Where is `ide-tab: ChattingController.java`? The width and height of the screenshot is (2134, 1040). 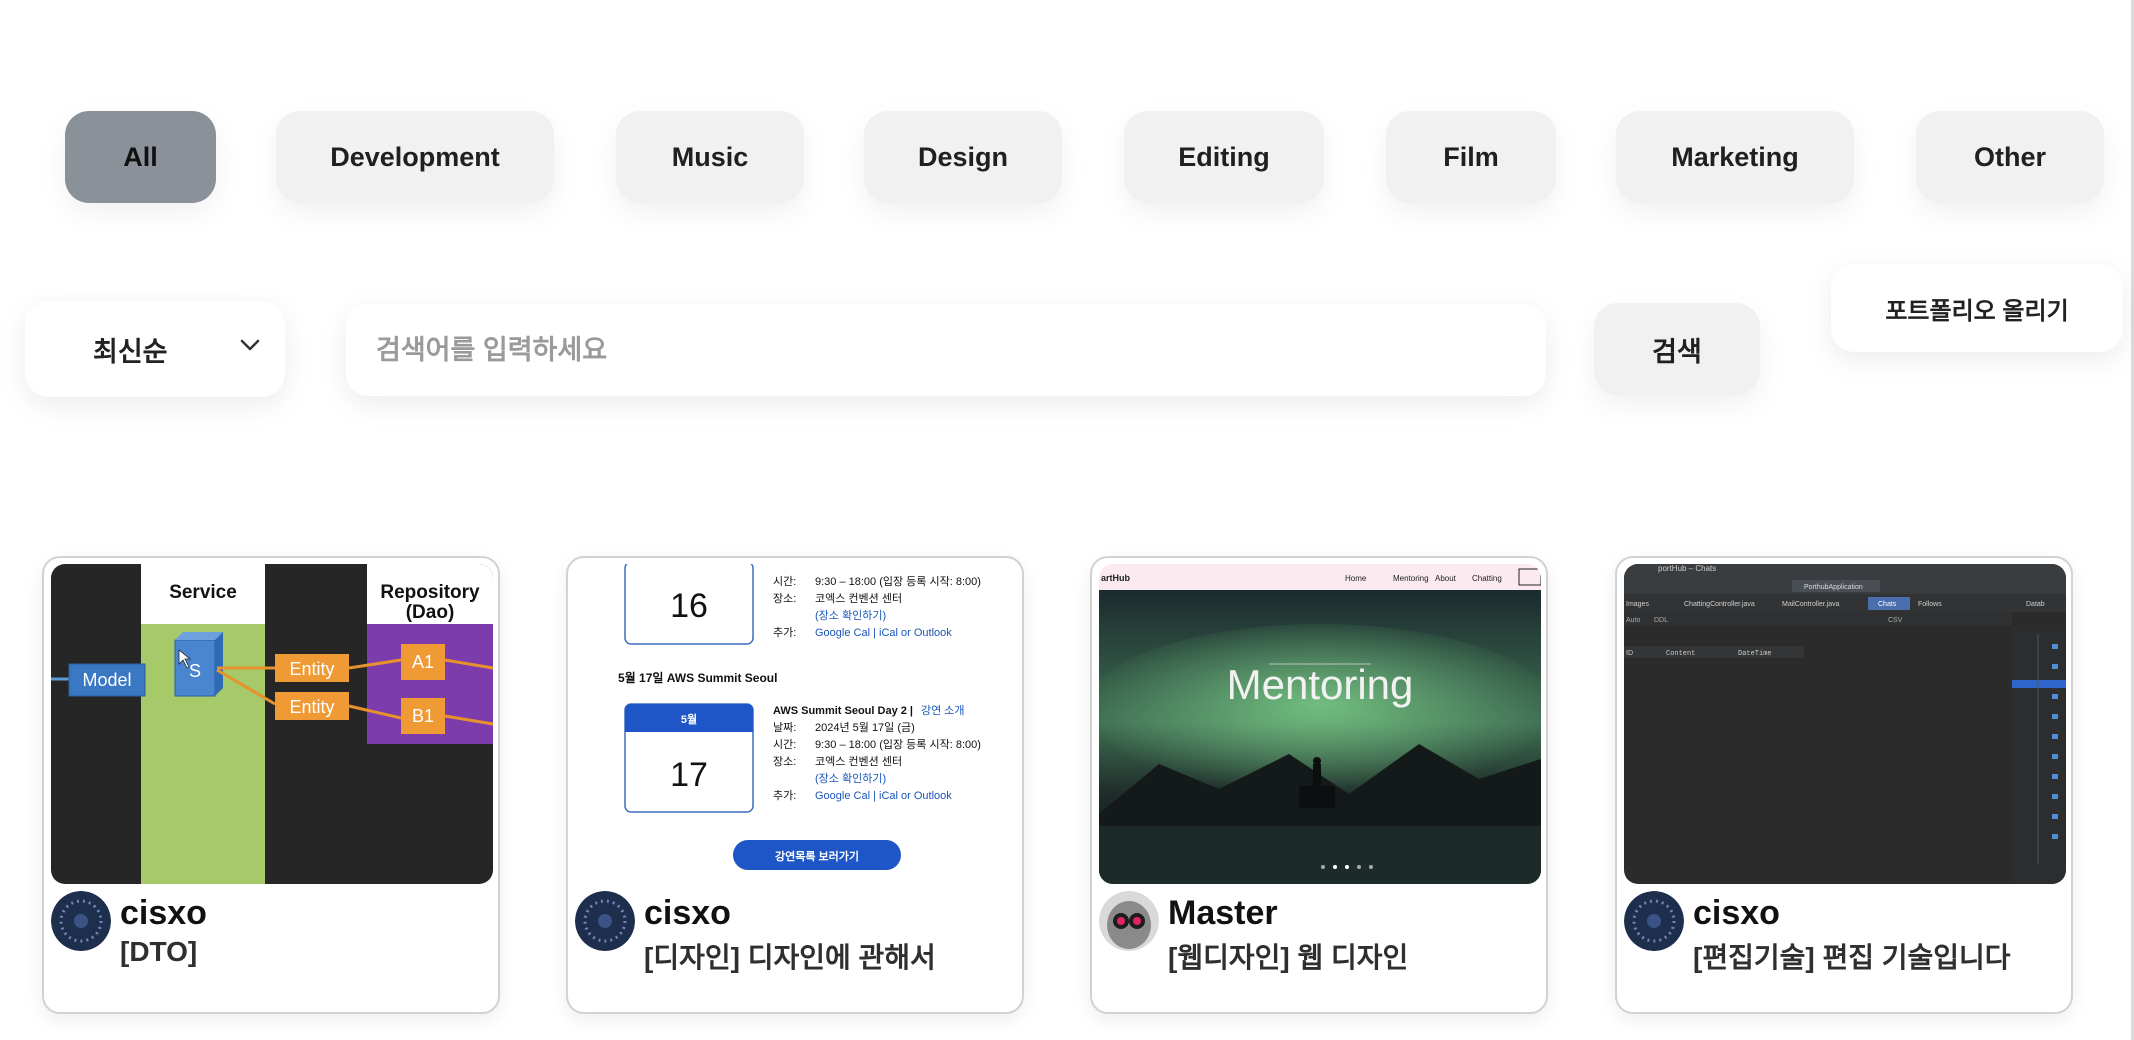 ide-tab: ChattingController.java is located at coordinates (1719, 604).